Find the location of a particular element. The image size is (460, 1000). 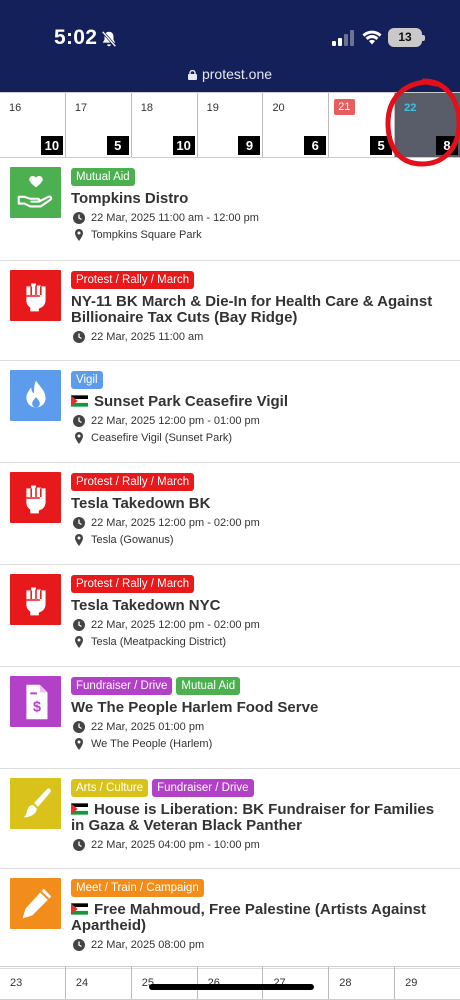

datetime-text: 22 Mar, 2025 11:00 am - 12:00 pm is located at coordinates (175, 218).